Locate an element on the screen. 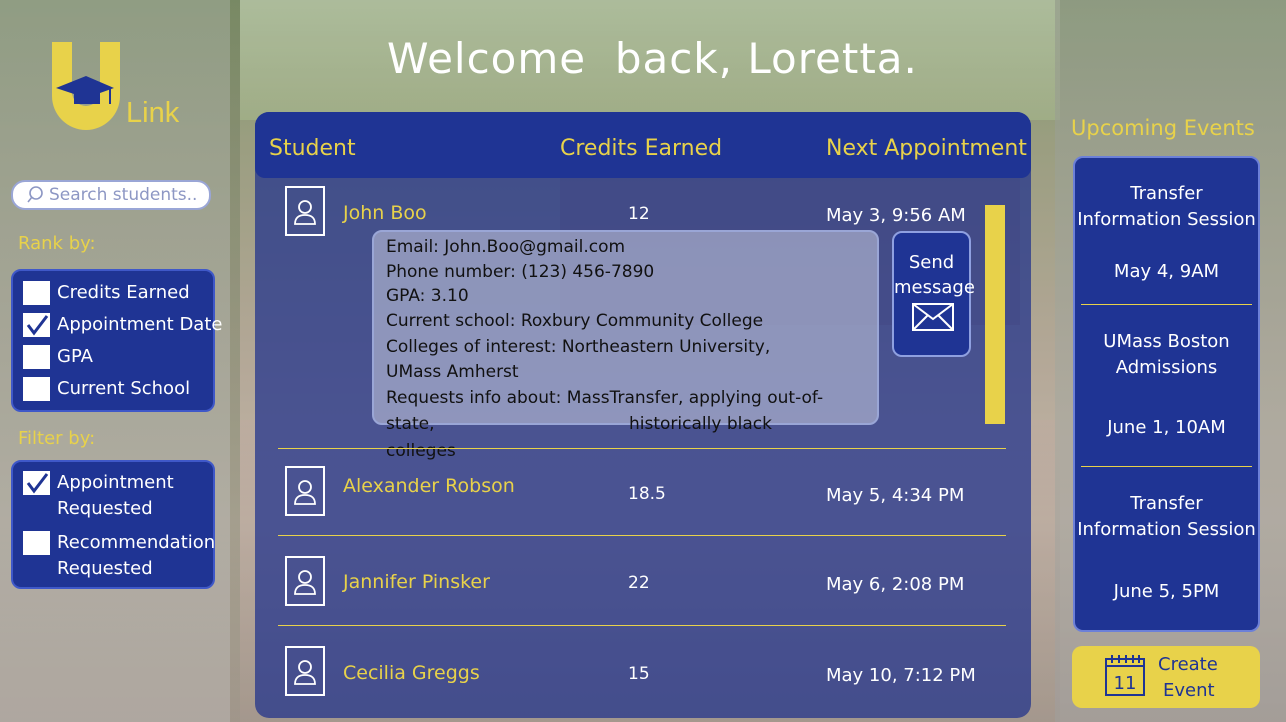 This screenshot has height=722, width=1286. event-title: UMass Boston is located at coordinates (1166, 341).